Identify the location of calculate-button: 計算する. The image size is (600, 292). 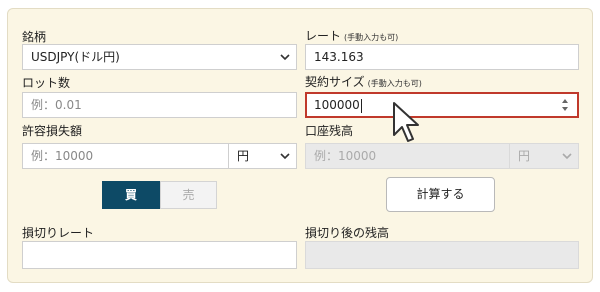
(440, 194).